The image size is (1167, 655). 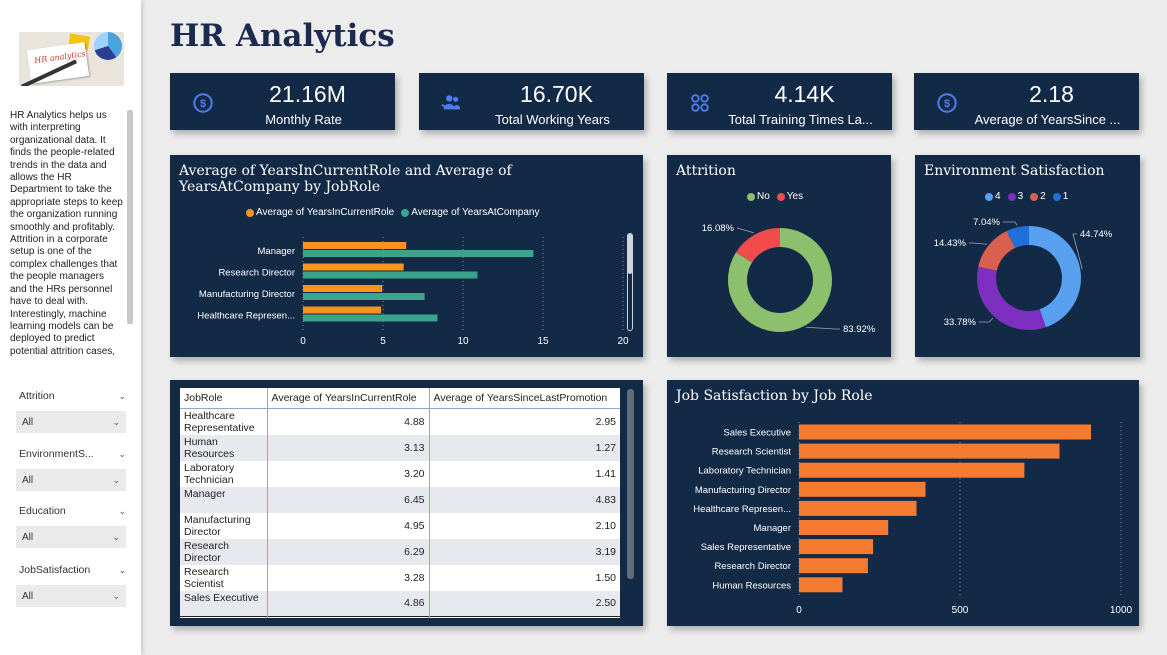 I want to click on table-cell: 1.41, so click(x=605, y=473).